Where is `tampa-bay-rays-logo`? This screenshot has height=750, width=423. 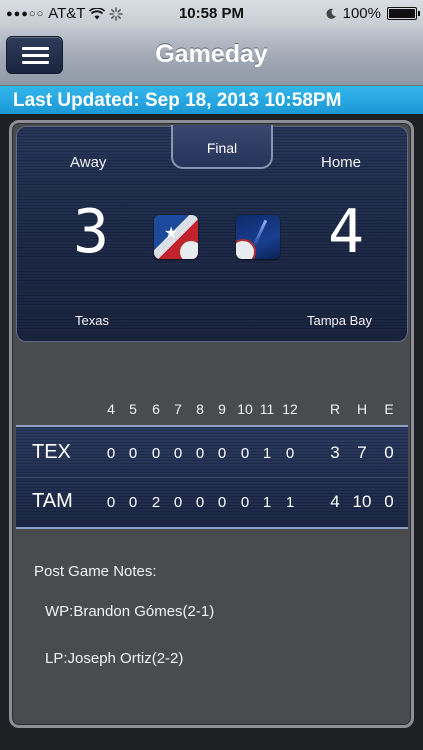
tampa-bay-rays-logo is located at coordinates (258, 237).